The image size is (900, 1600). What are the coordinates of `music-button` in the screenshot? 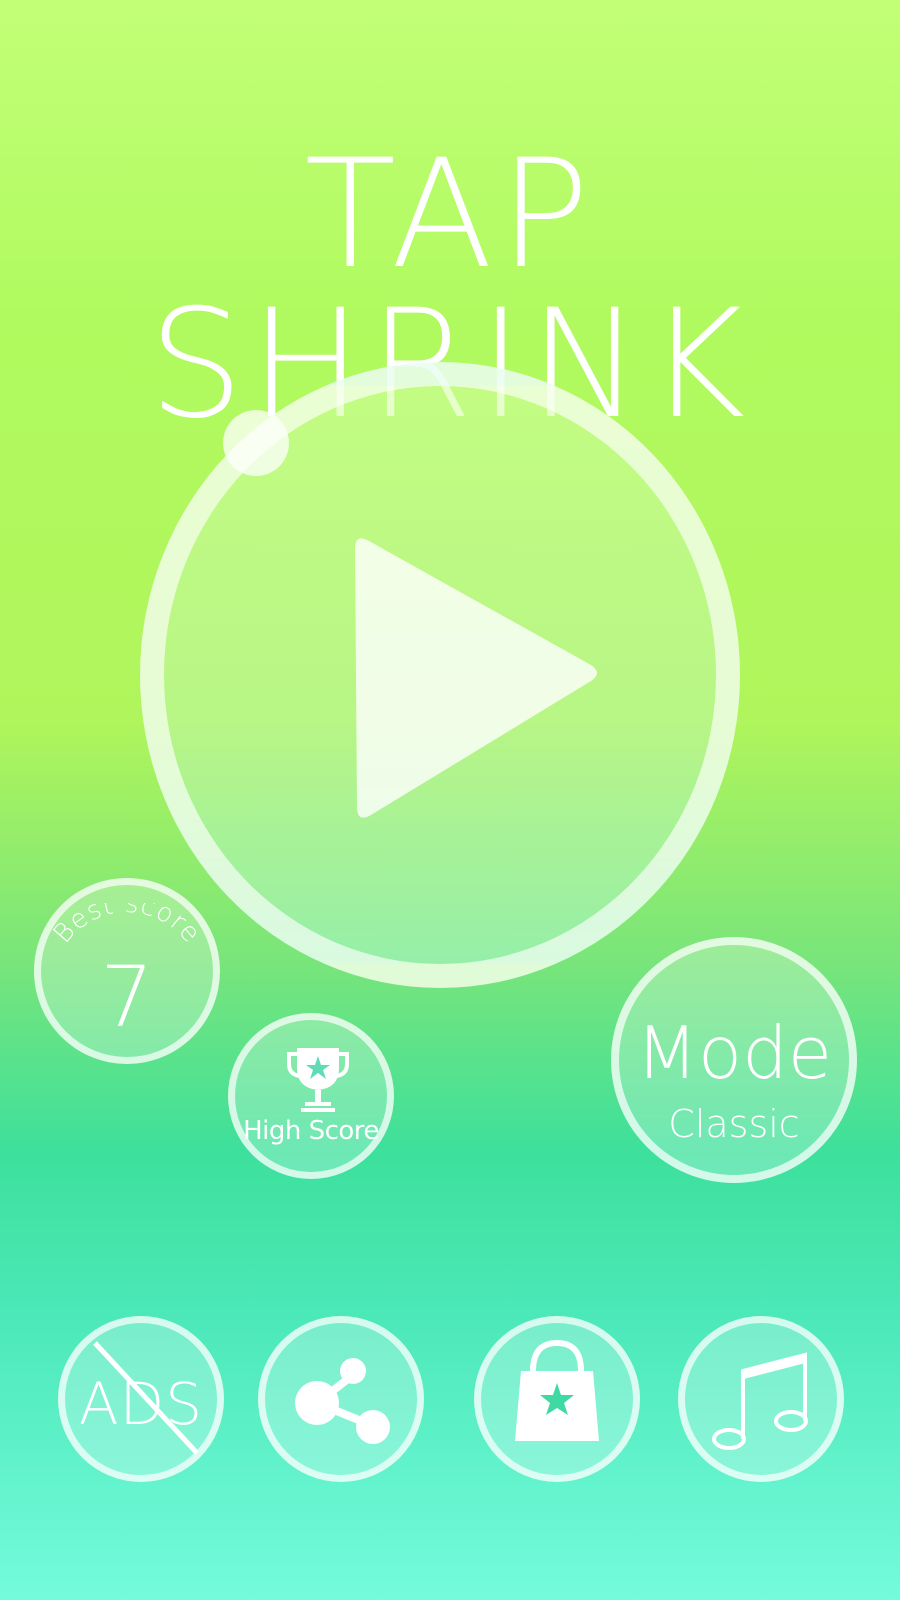 It's located at (761, 1399).